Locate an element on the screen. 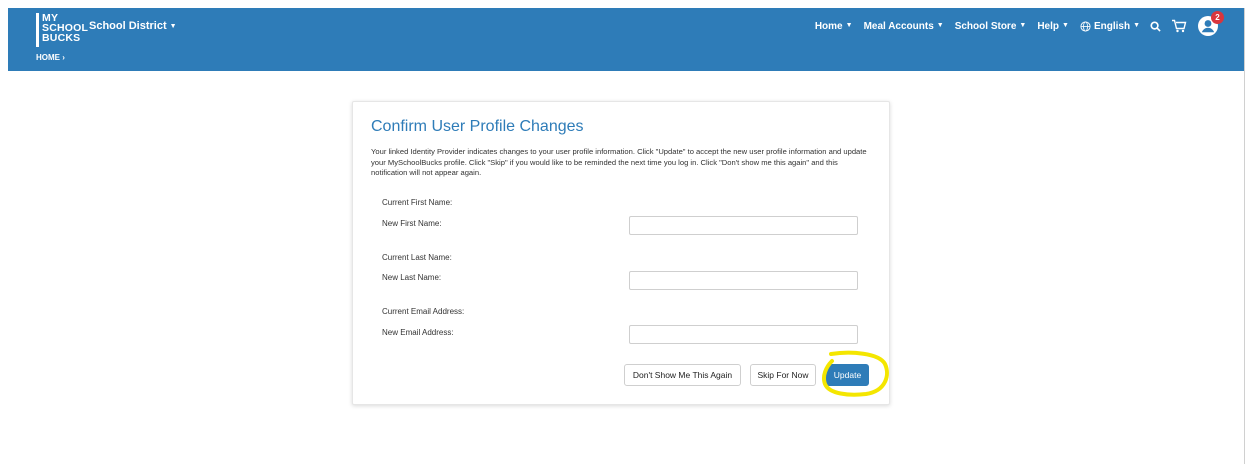 The width and height of the screenshot is (1252, 464). nav-language-label: English is located at coordinates (1112, 26).